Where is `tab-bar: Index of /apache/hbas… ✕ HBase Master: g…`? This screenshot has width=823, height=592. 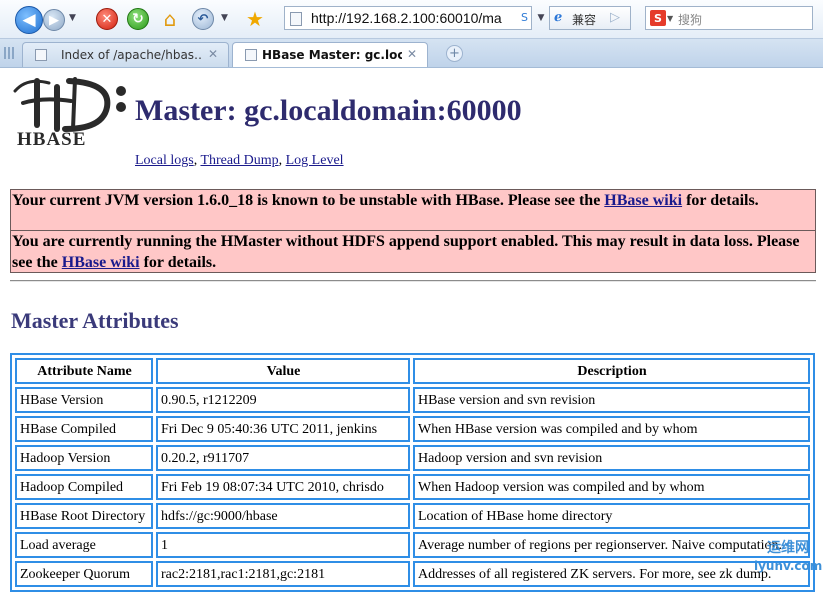
tab-bar: Index of /apache/hbas… ✕ HBase Master: g… is located at coordinates (411, 53).